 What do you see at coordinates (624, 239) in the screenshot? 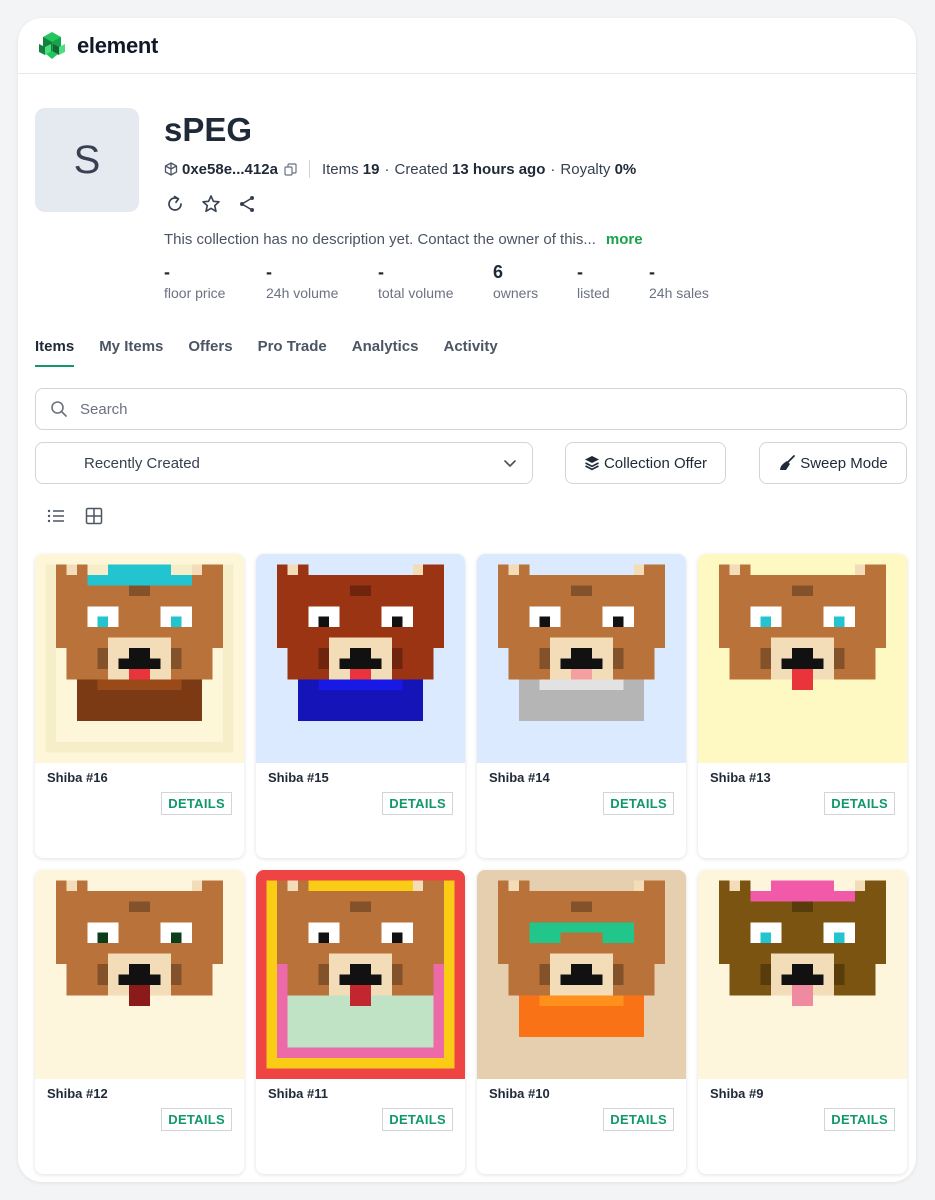
I see `more-link: more` at bounding box center [624, 239].